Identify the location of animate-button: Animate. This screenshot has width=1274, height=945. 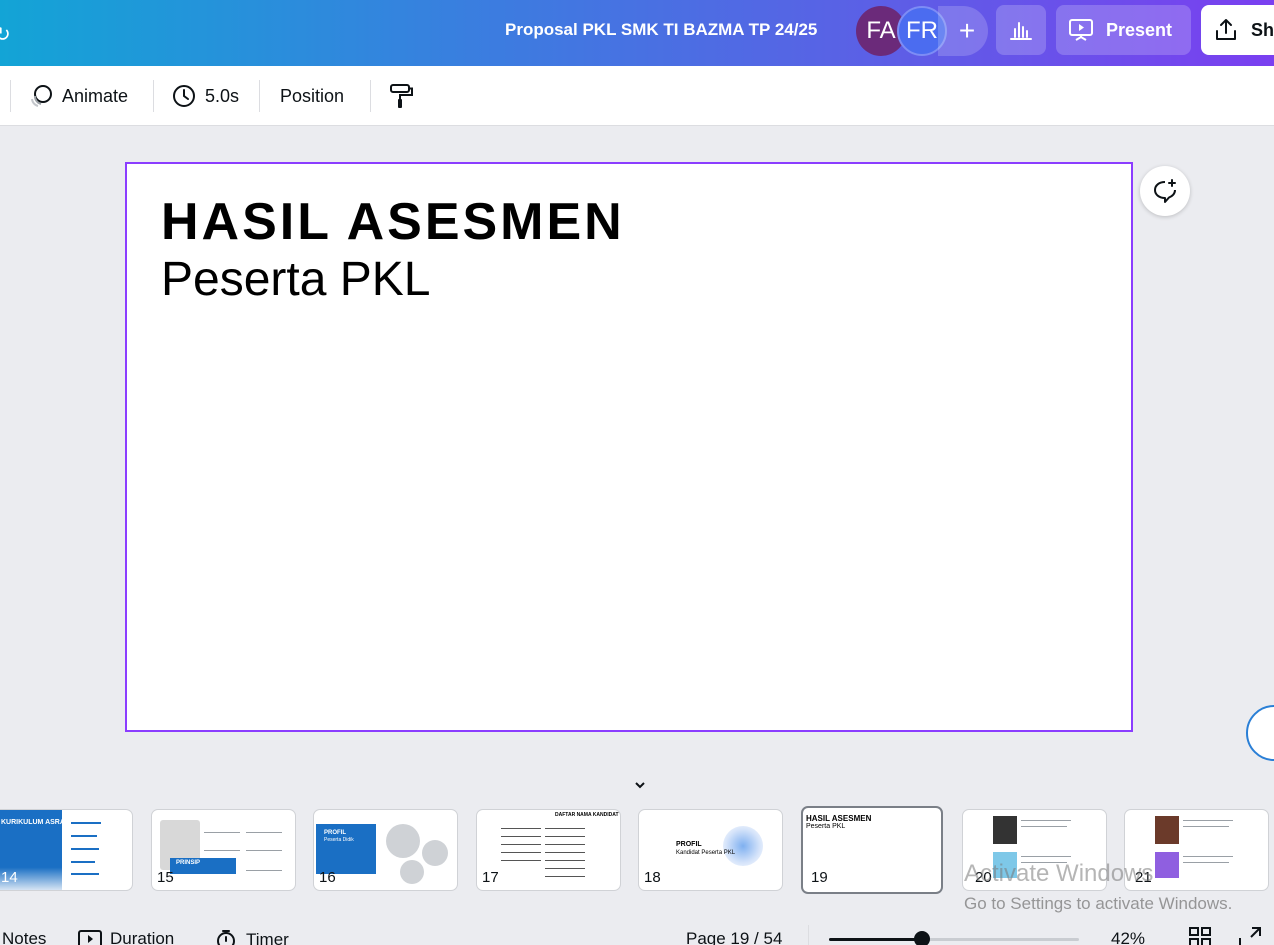
(78, 96).